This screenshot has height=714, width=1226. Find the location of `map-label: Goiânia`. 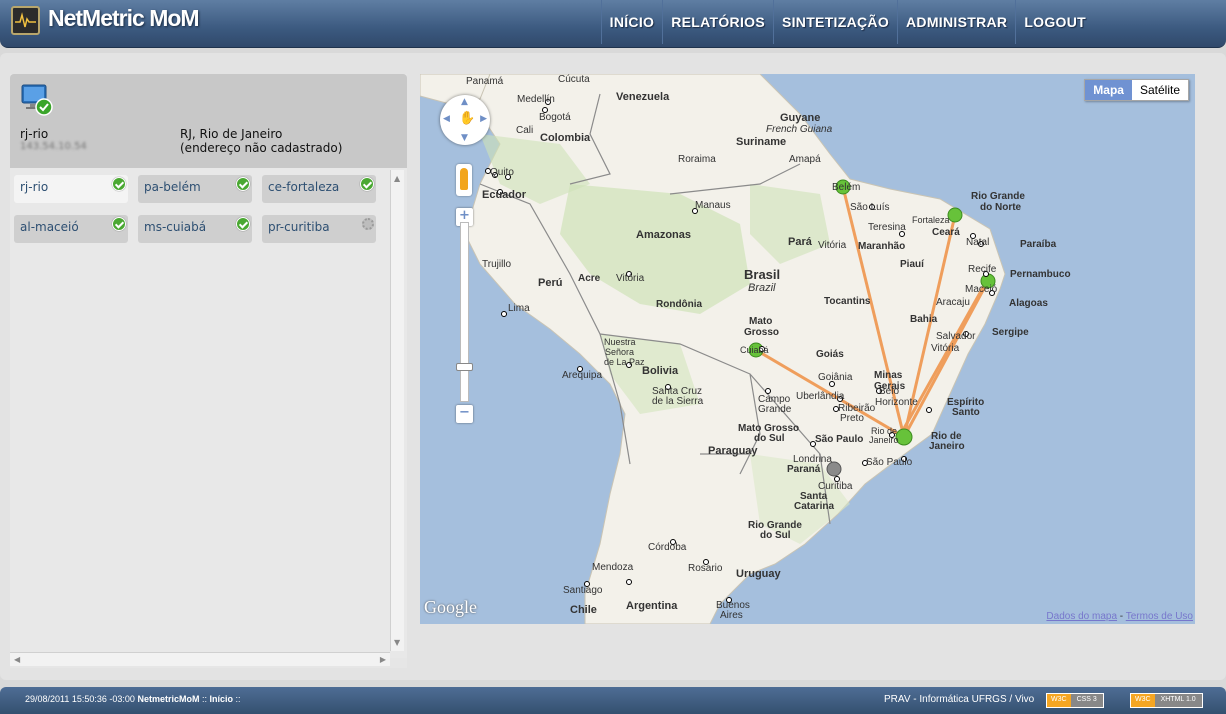

map-label: Goiânia is located at coordinates (835, 377).